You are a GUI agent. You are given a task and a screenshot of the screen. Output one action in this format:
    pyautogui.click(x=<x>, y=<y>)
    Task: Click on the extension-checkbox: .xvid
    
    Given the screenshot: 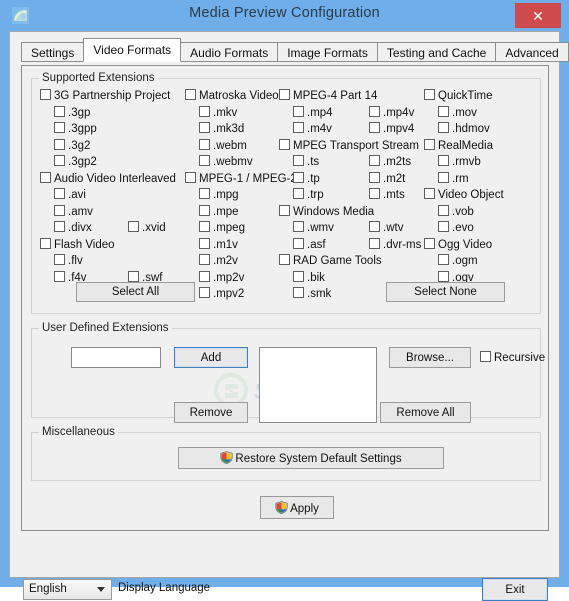 What is the action you would take?
    pyautogui.click(x=147, y=228)
    